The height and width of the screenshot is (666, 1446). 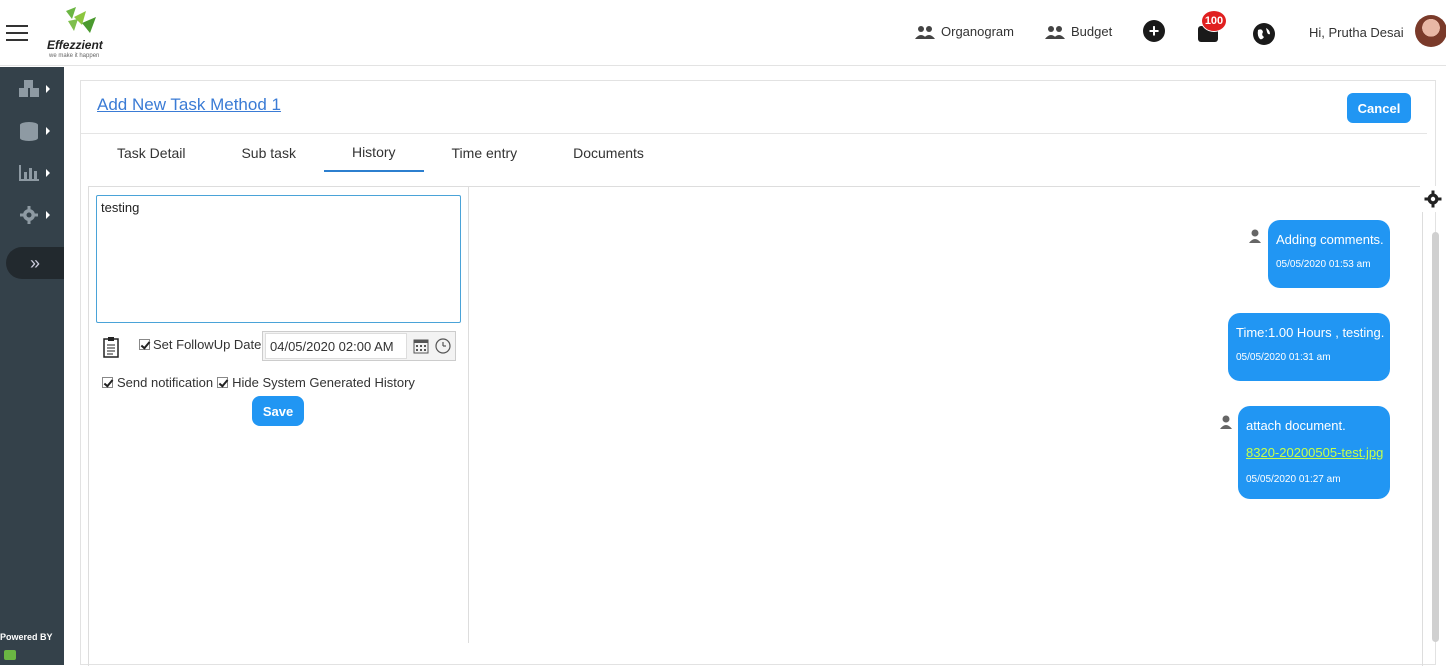 I want to click on followup-checkbox: Set FollowUp Date, so click(x=200, y=344).